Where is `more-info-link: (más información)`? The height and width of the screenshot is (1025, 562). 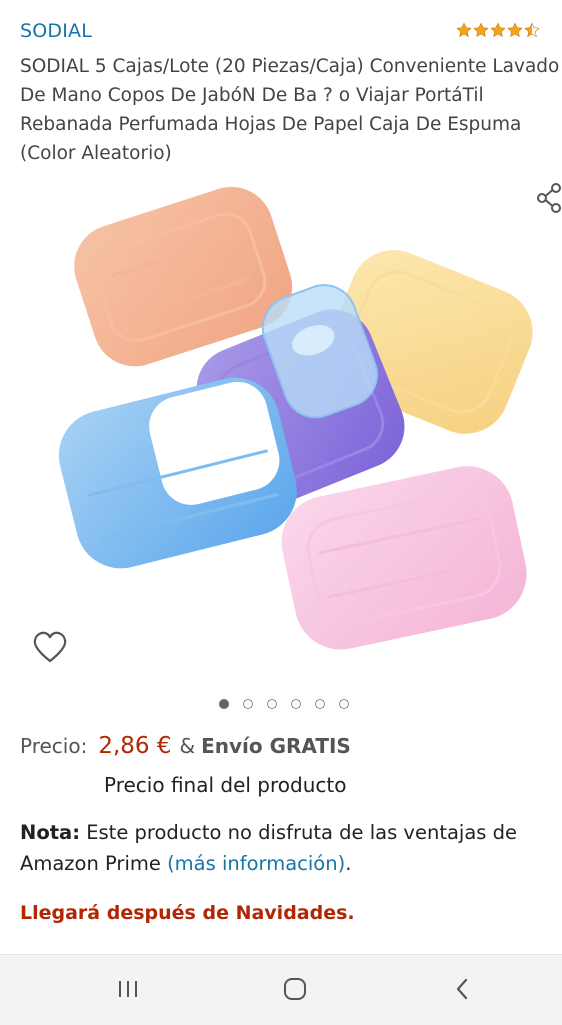
more-info-link: (más información) is located at coordinates (256, 863).